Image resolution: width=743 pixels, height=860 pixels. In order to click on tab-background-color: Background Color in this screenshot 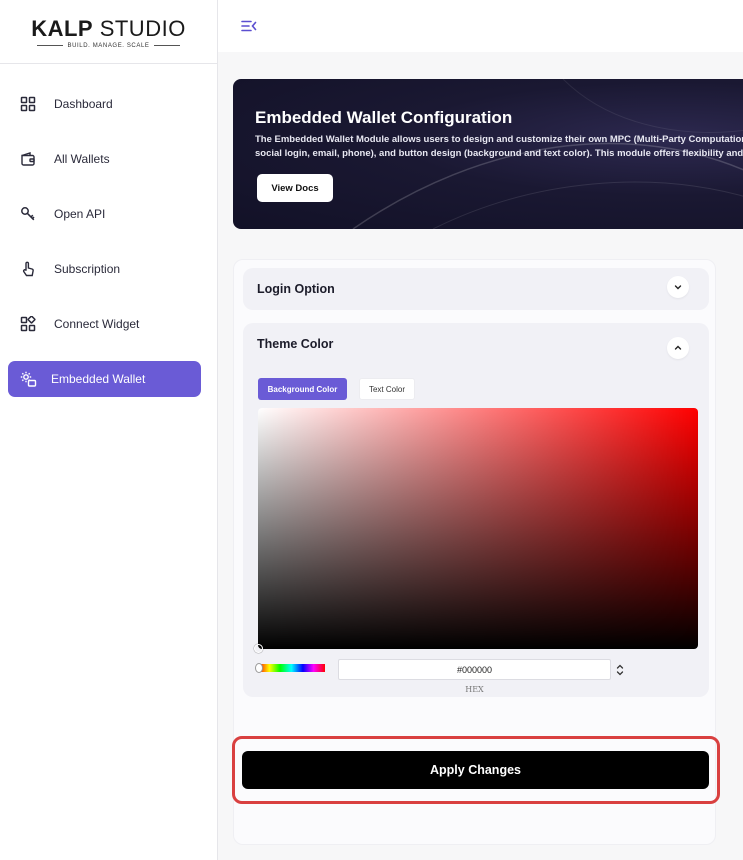, I will do `click(302, 389)`.